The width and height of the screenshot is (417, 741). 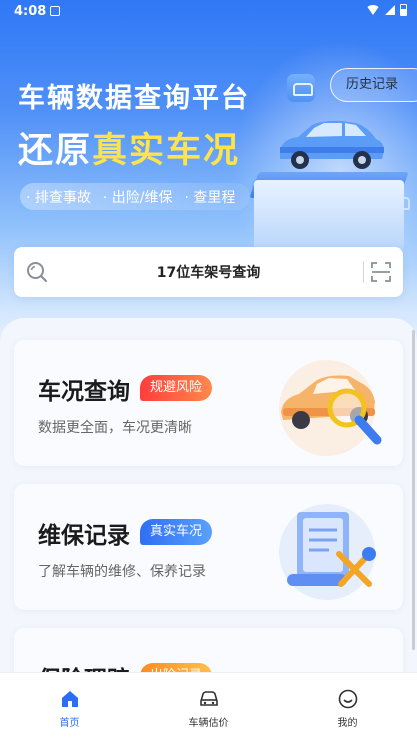 What do you see at coordinates (327, 552) in the screenshot?
I see `maintenance-tools-icon` at bounding box center [327, 552].